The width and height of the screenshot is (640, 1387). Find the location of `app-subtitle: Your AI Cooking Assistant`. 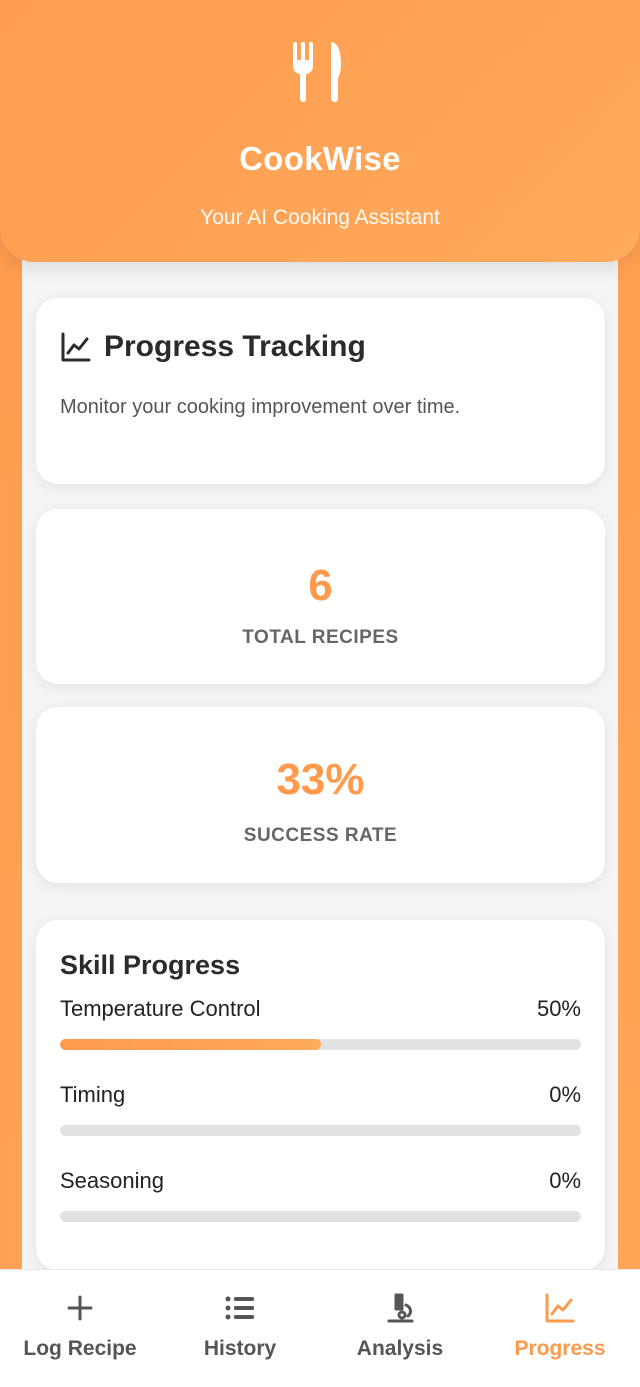

app-subtitle: Your AI Cooking Assistant is located at coordinates (320, 217).